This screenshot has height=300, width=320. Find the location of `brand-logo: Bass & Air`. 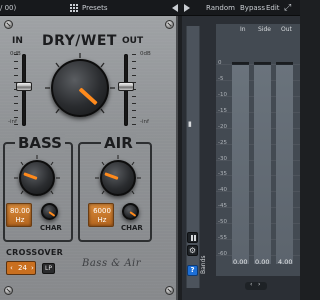

brand-logo: Bass & Air is located at coordinates (112, 263).